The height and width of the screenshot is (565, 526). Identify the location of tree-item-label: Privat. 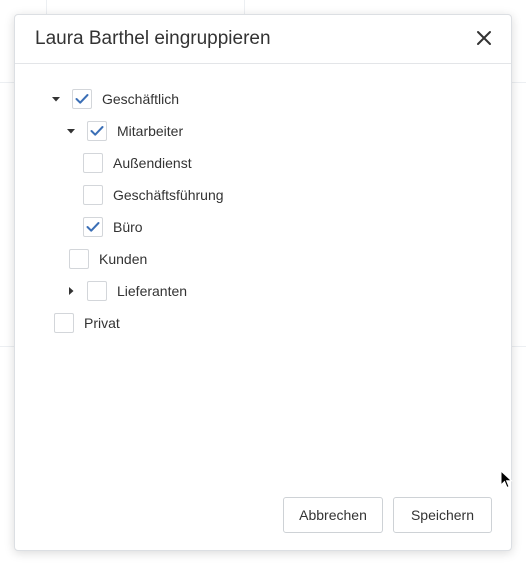
(102, 323).